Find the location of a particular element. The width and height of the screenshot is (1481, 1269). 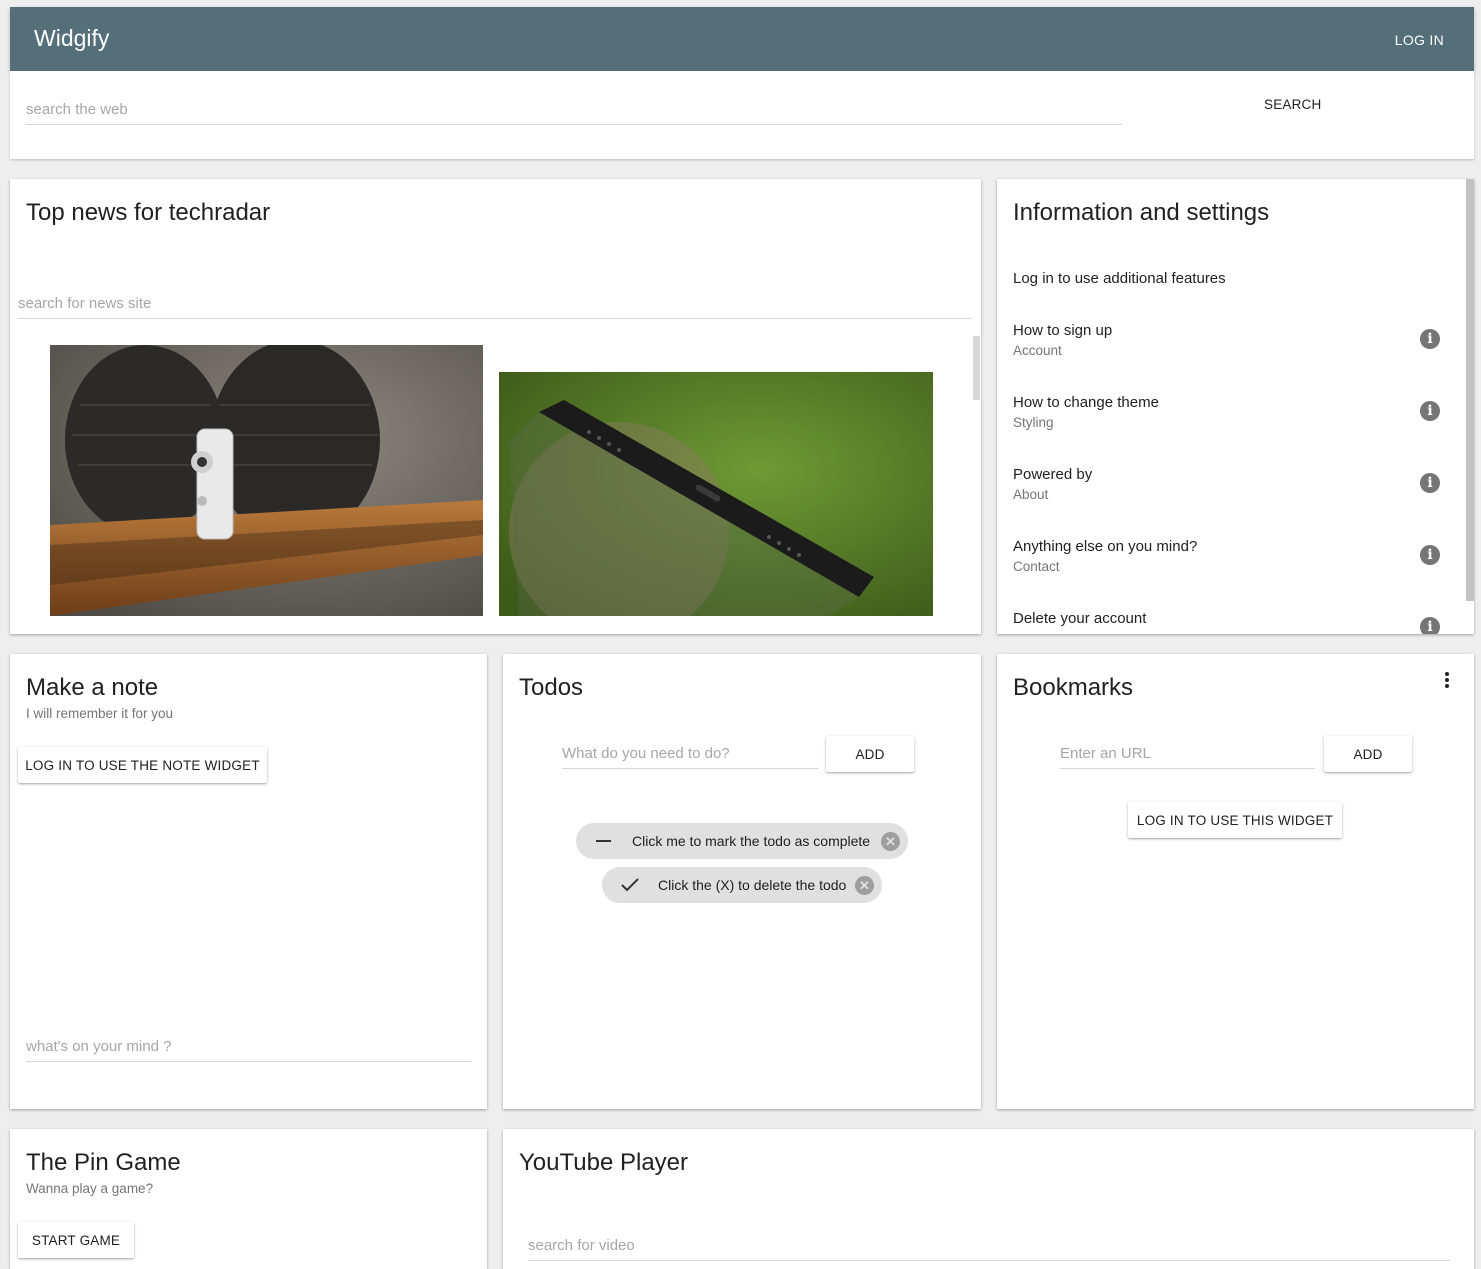

youtube-card: YouTube Player is located at coordinates (988, 1199).